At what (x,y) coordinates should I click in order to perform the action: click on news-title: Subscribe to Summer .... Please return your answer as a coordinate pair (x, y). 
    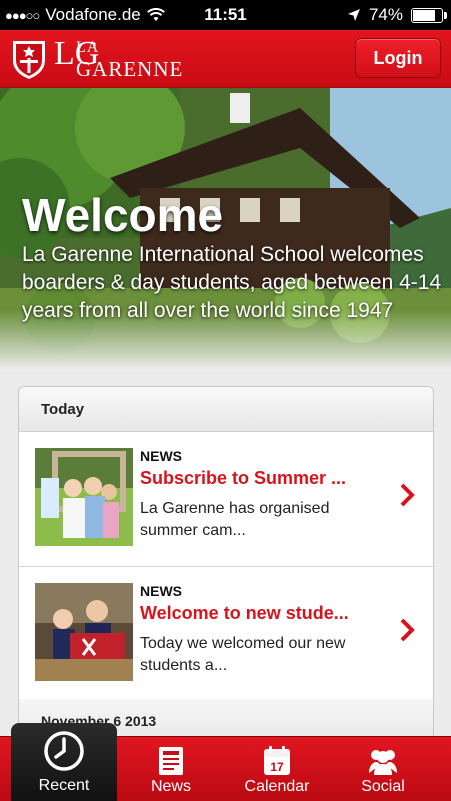
    Looking at the image, I should click on (243, 478).